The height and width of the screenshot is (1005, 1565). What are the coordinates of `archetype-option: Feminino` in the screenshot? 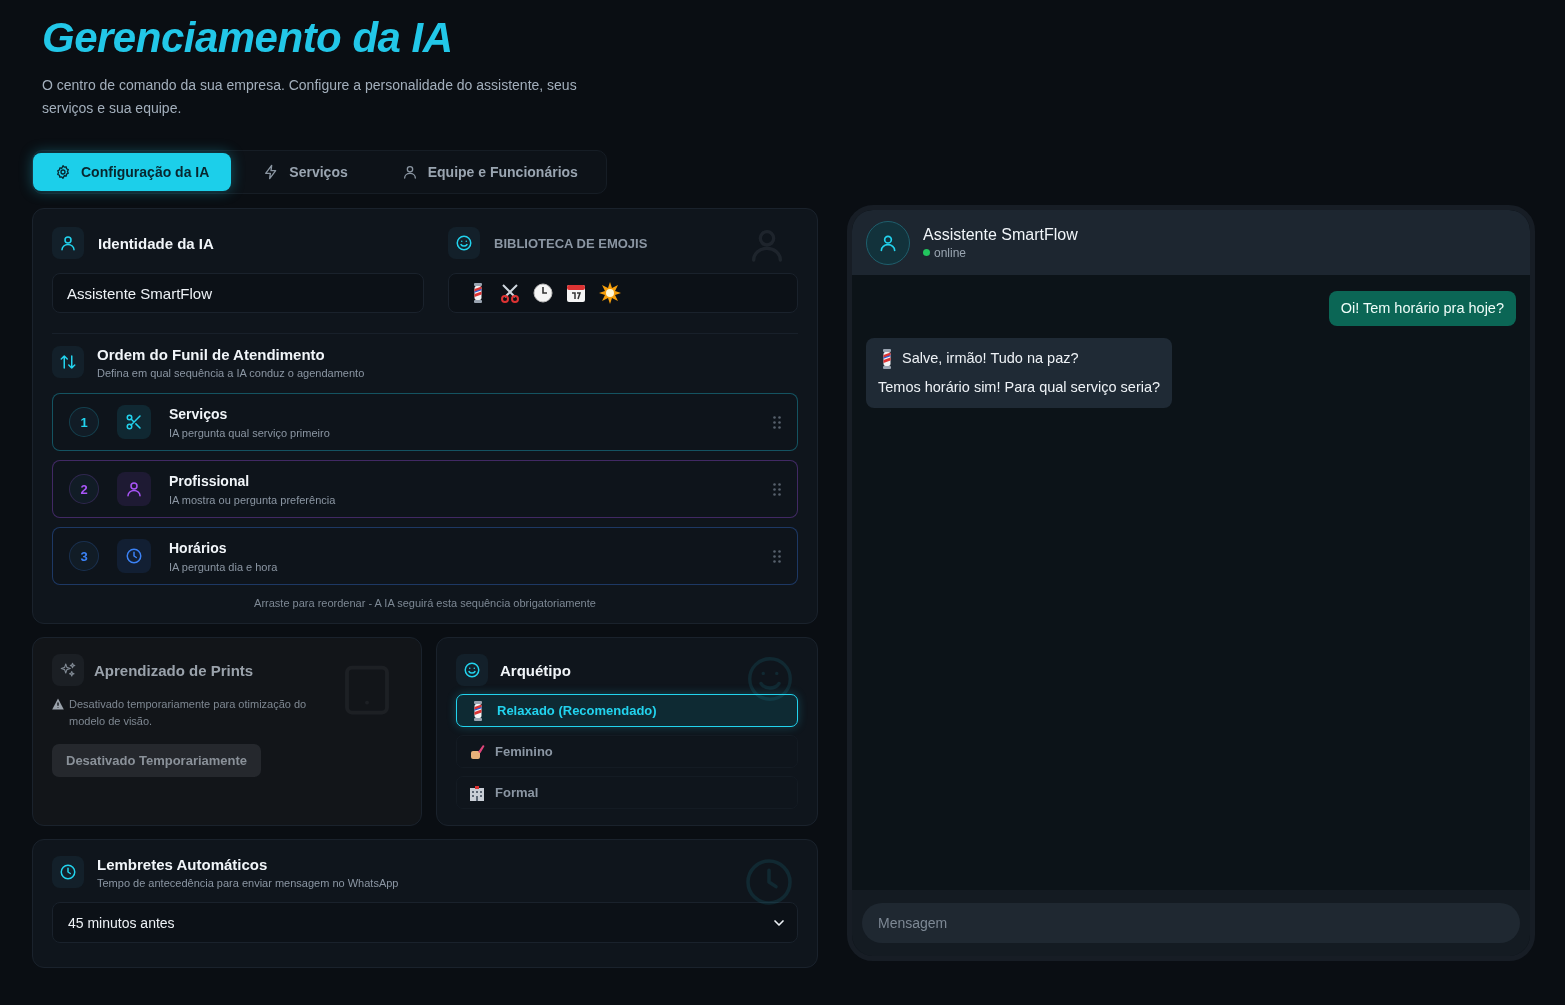 It's located at (627, 751).